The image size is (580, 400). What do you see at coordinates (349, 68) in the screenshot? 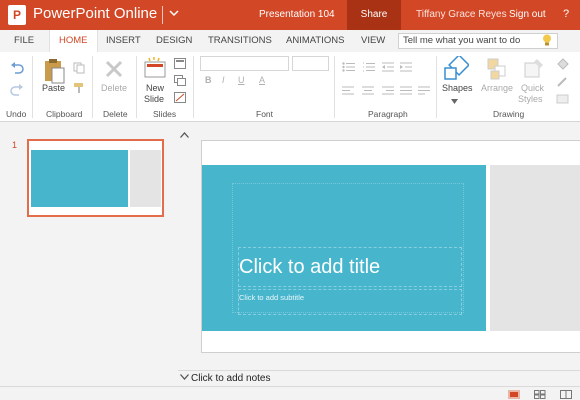
I see `bullets-icon` at bounding box center [349, 68].